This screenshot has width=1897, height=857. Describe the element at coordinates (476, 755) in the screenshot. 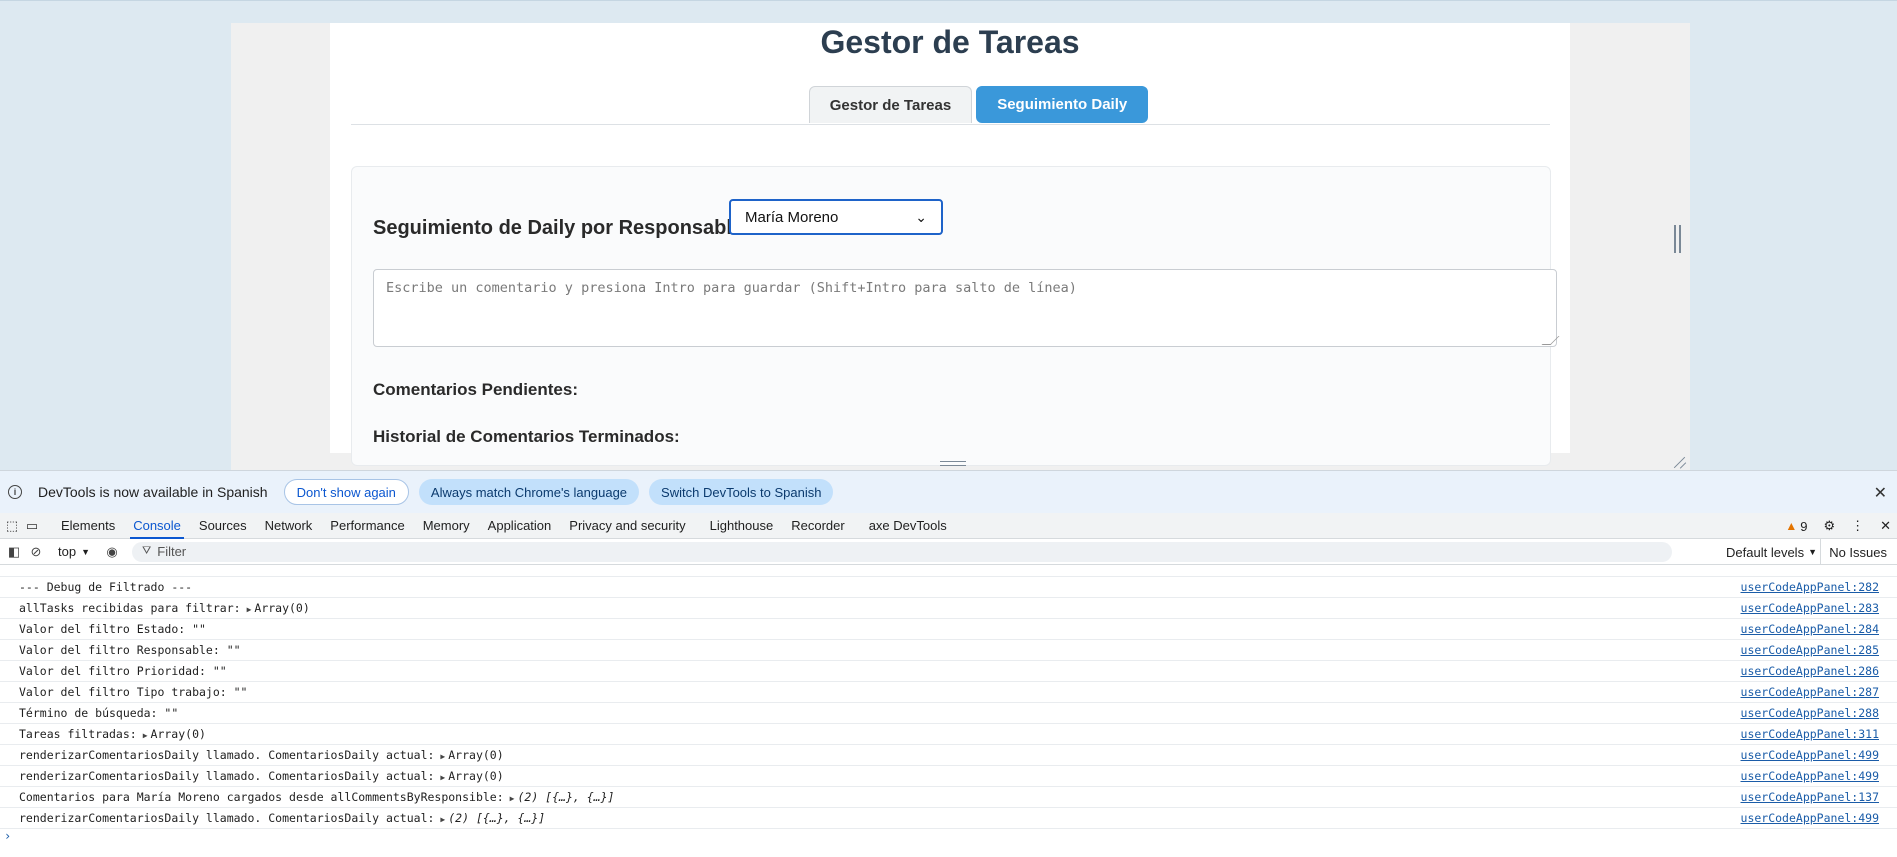

I see `object-preview: Array(0)` at that location.